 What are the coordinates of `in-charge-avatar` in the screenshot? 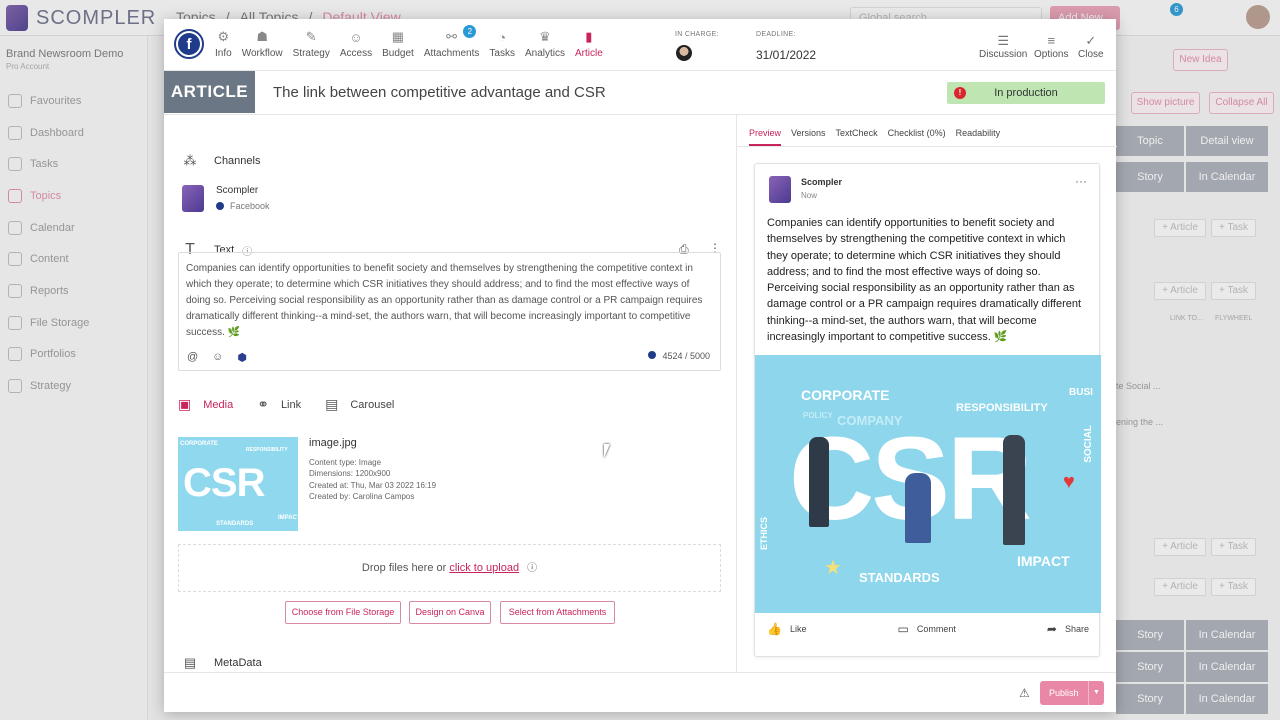 It's located at (684, 53).